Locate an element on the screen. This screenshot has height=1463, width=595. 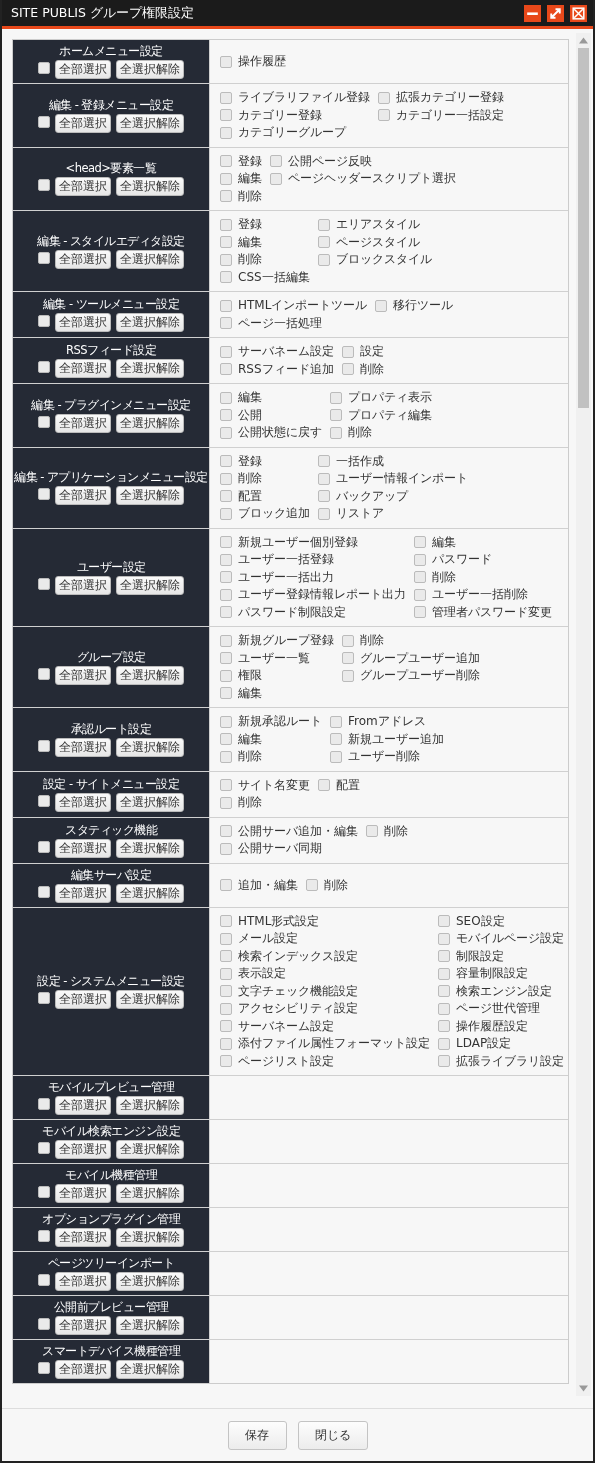
maximize-icon is located at coordinates (555, 13).